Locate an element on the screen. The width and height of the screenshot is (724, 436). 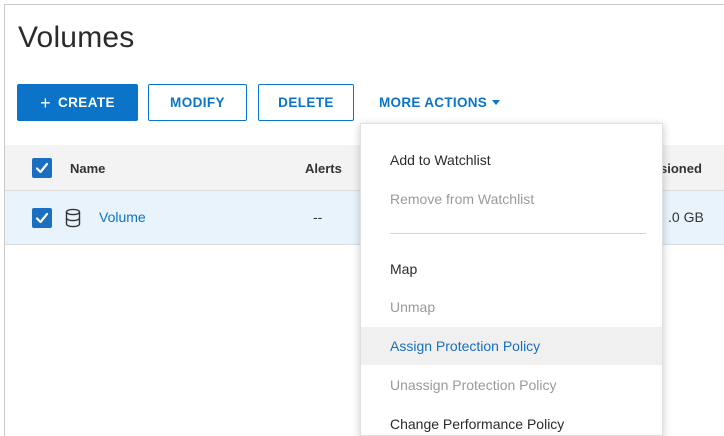
page-title: Volumes is located at coordinates (76, 37).